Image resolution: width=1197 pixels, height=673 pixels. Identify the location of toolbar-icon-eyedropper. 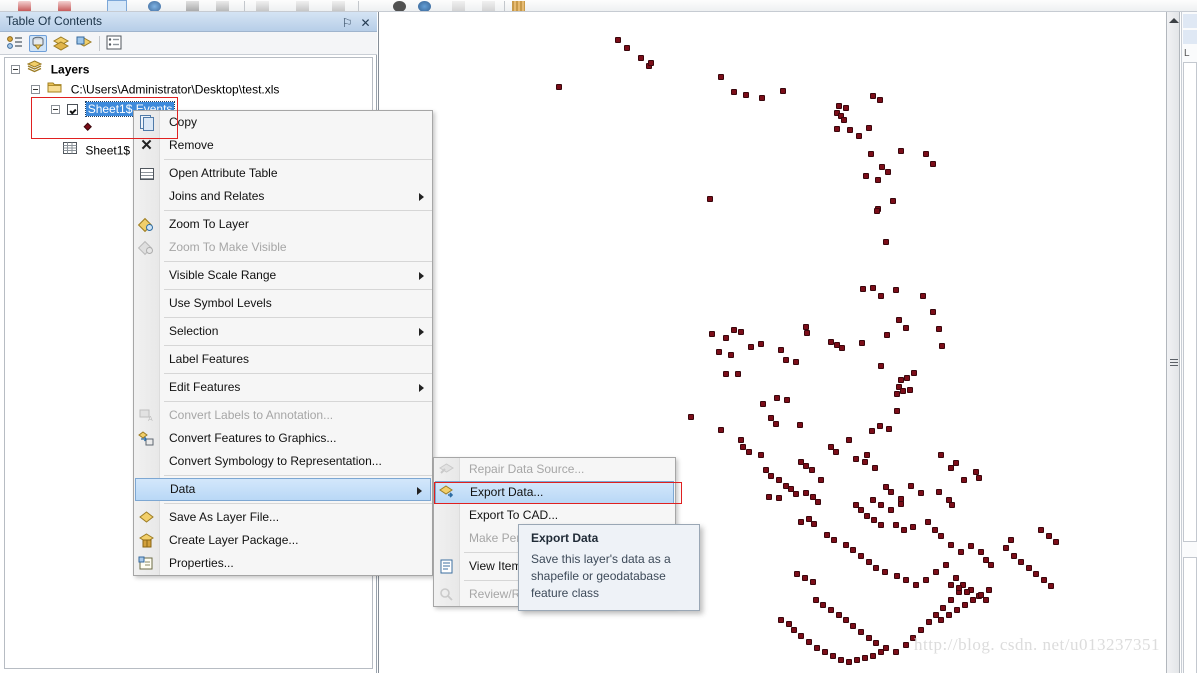
(488, 6).